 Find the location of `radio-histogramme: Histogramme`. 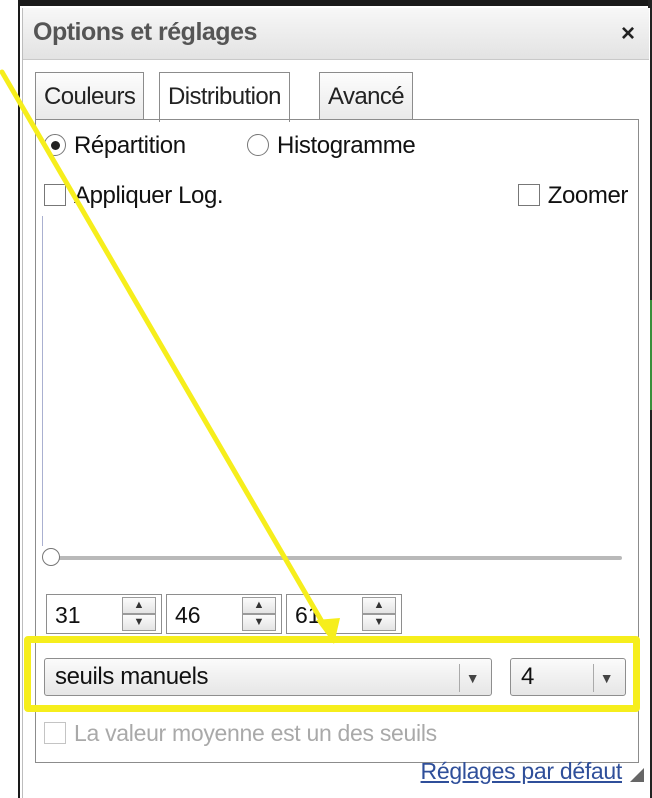

radio-histogramme: Histogramme is located at coordinates (331, 145).